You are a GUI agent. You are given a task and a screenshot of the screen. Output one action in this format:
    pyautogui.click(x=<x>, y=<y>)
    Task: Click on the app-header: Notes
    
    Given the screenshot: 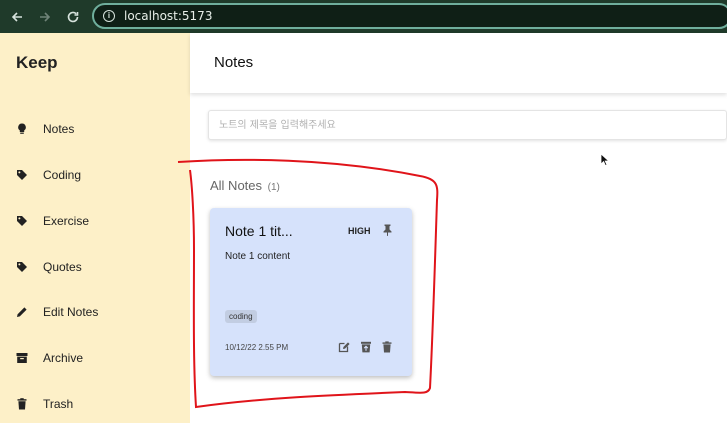 What is the action you would take?
    pyautogui.click(x=458, y=63)
    